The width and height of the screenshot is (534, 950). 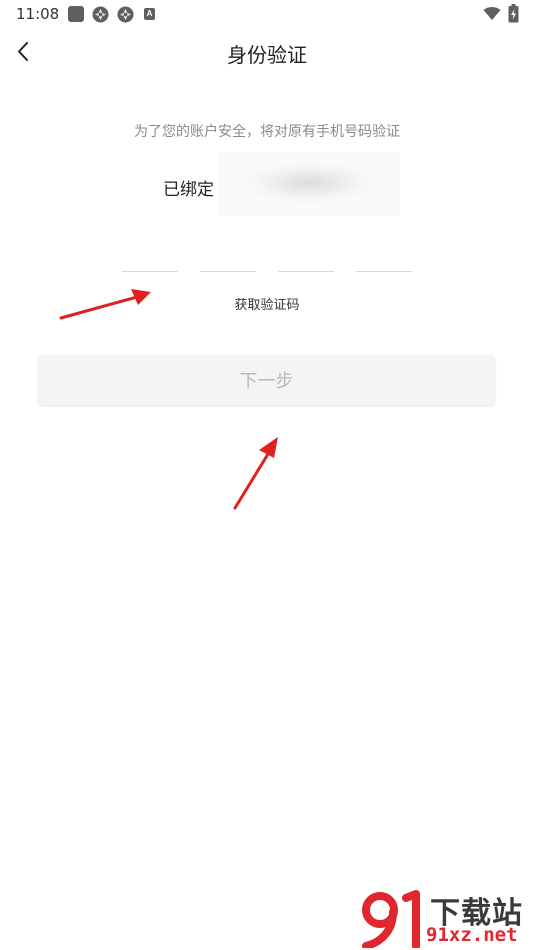 What do you see at coordinates (38, 14) in the screenshot?
I see `status-time: 11:08` at bounding box center [38, 14].